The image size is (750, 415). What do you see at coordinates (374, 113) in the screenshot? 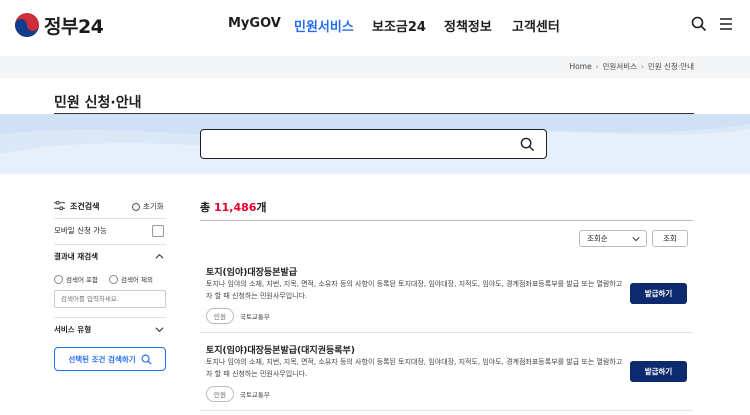
I see `title-divider` at bounding box center [374, 113].